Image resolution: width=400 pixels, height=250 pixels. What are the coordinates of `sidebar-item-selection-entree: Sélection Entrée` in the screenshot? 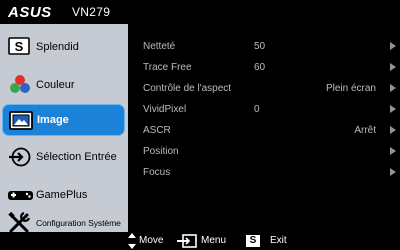 It's located at (64, 157).